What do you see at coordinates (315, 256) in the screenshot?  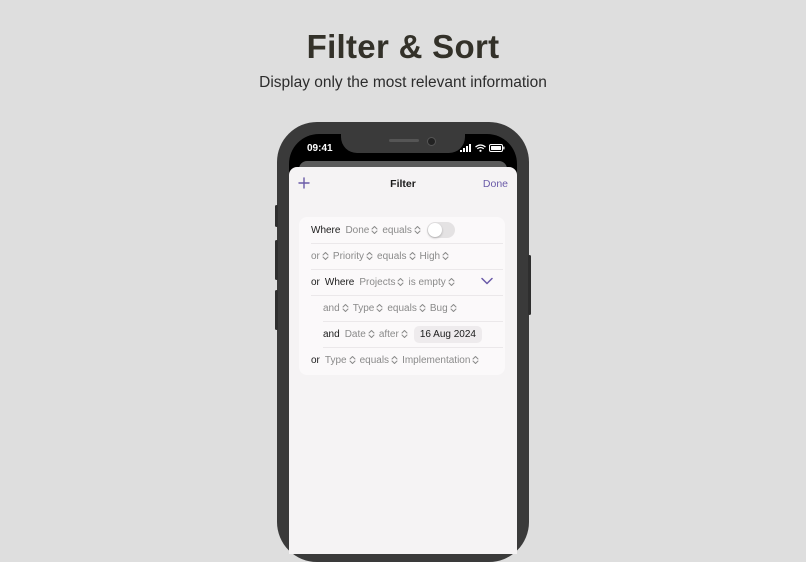 I see `conjunction-picker: or` at bounding box center [315, 256].